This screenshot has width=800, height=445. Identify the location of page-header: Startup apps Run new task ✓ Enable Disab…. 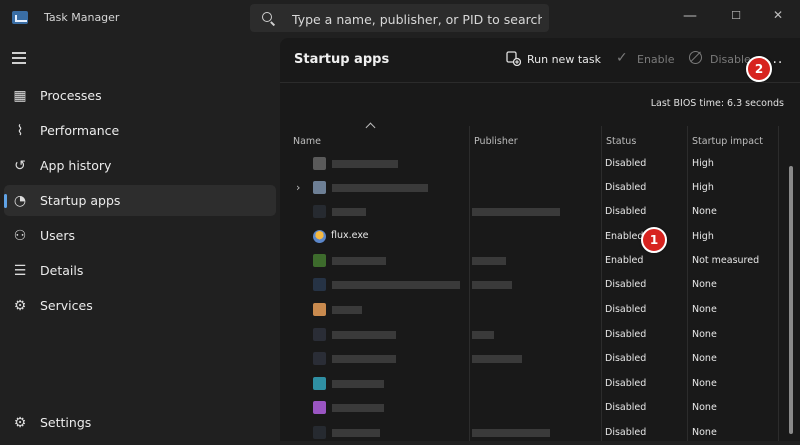
(540, 60).